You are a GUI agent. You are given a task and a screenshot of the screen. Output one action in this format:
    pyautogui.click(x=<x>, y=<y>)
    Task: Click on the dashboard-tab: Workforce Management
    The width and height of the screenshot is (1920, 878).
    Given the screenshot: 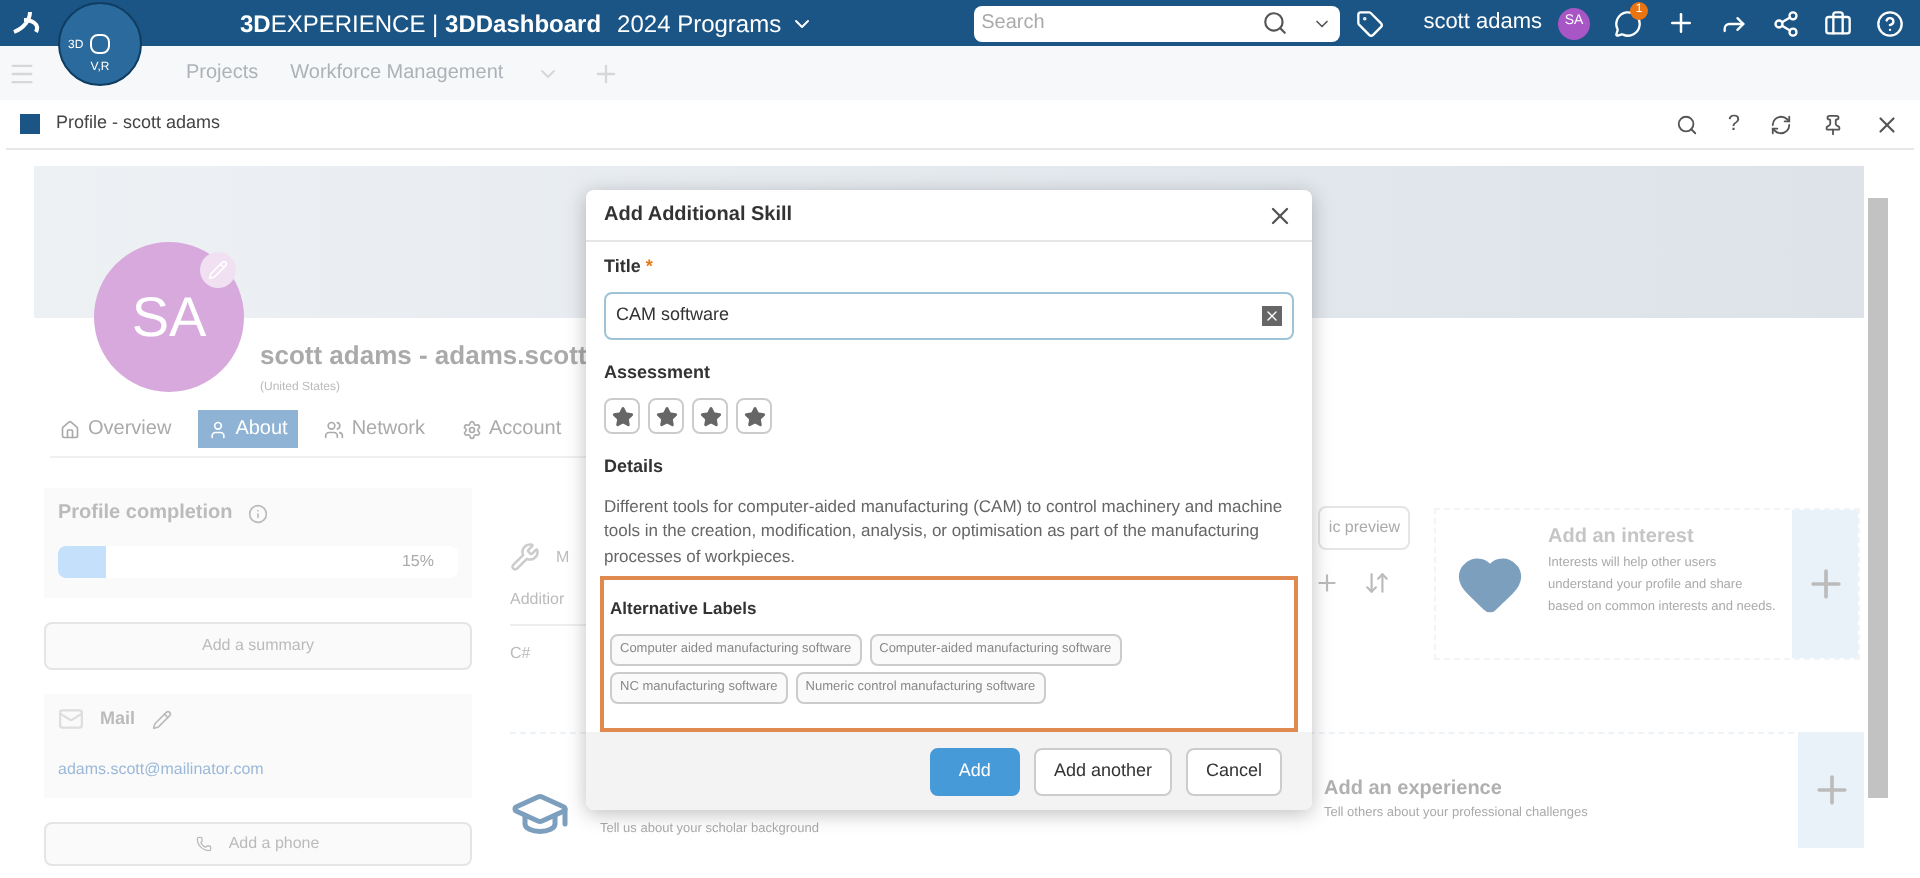 What is the action you would take?
    pyautogui.click(x=397, y=73)
    